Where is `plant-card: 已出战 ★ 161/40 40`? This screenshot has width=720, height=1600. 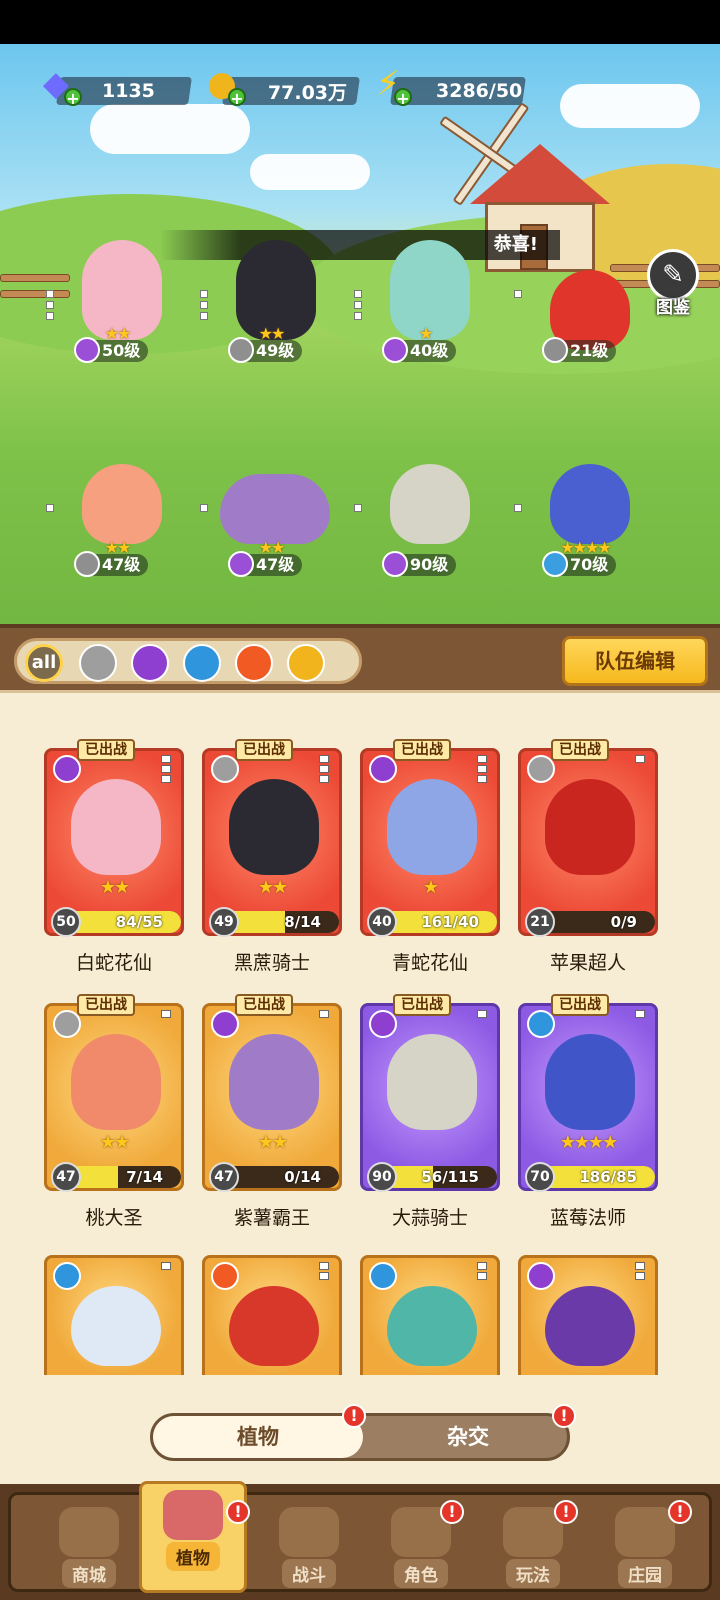
plant-card: 已出战 ★ 161/40 40 is located at coordinates (430, 838).